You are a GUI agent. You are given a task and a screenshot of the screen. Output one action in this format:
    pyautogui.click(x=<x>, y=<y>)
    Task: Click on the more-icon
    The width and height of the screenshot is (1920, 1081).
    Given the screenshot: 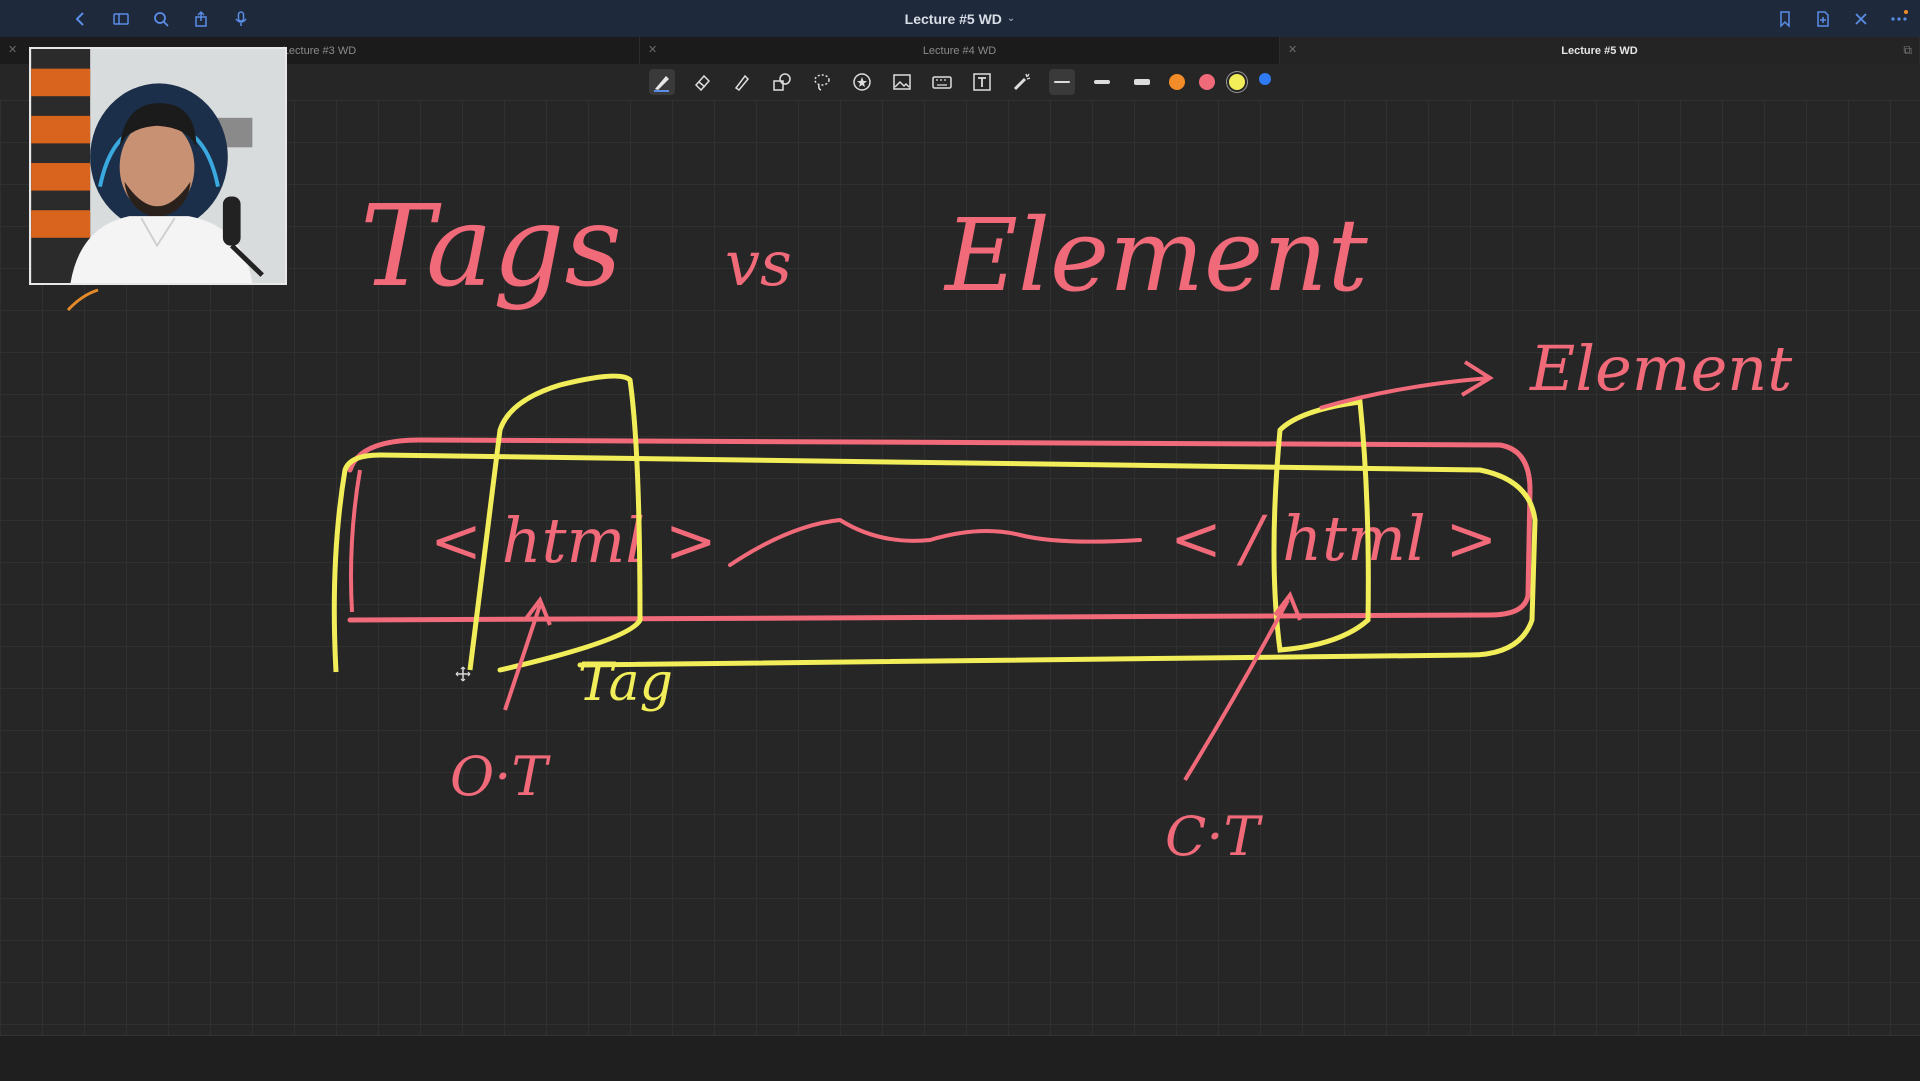 What is the action you would take?
    pyautogui.click(x=1899, y=19)
    